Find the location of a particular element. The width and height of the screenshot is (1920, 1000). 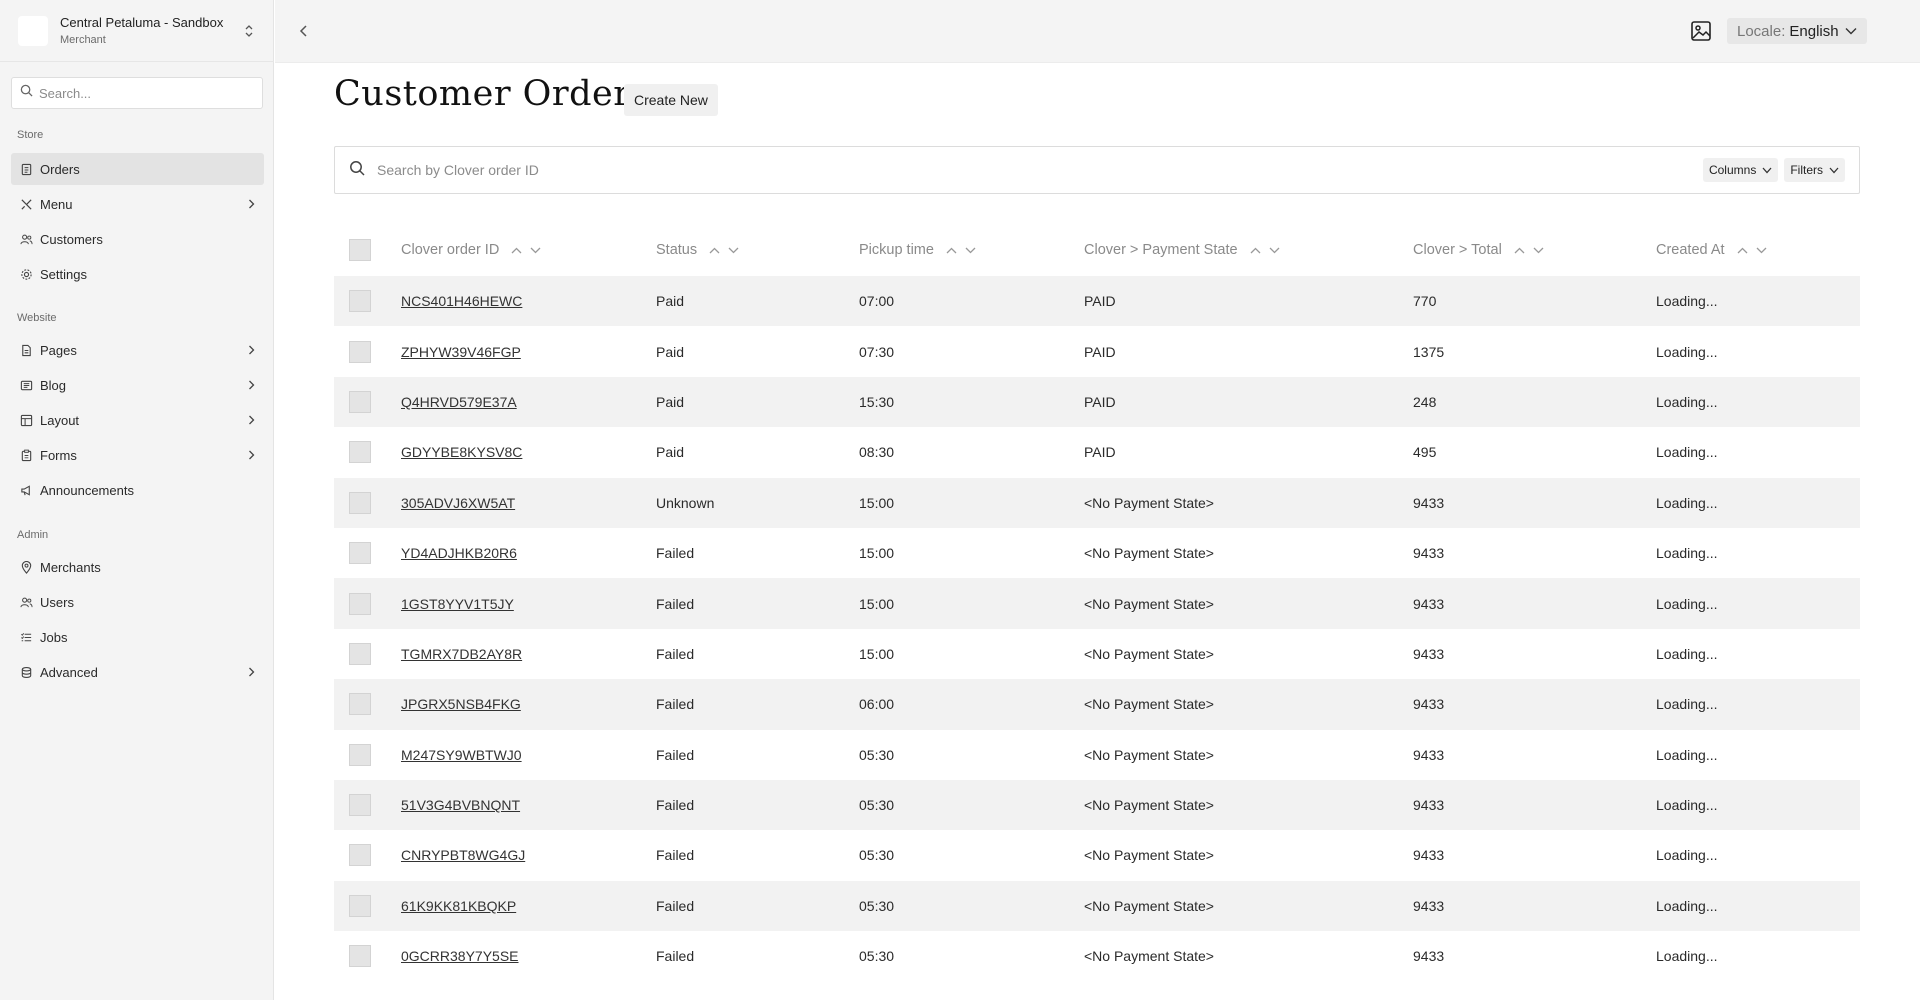

order-search: Columns Filters is located at coordinates (1097, 170).